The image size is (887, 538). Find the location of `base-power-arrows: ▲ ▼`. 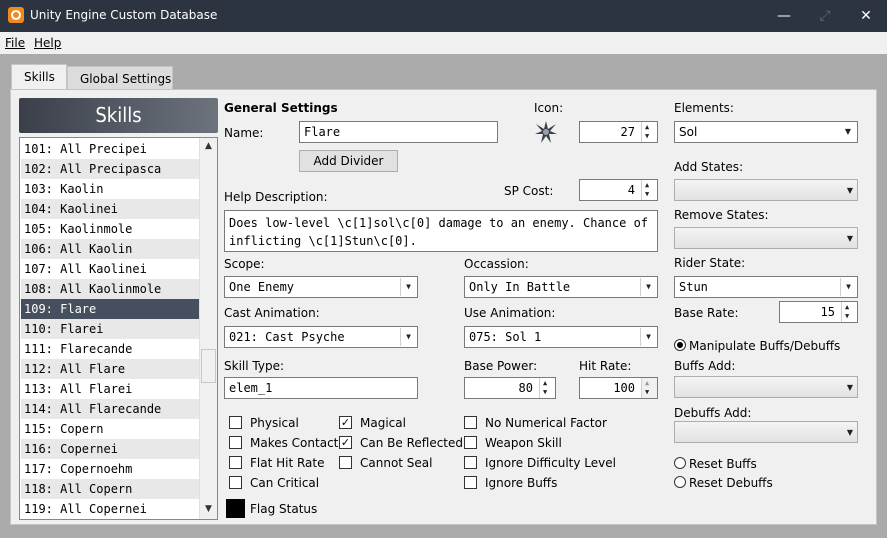

base-power-arrows: ▲ ▼ is located at coordinates (547, 388).